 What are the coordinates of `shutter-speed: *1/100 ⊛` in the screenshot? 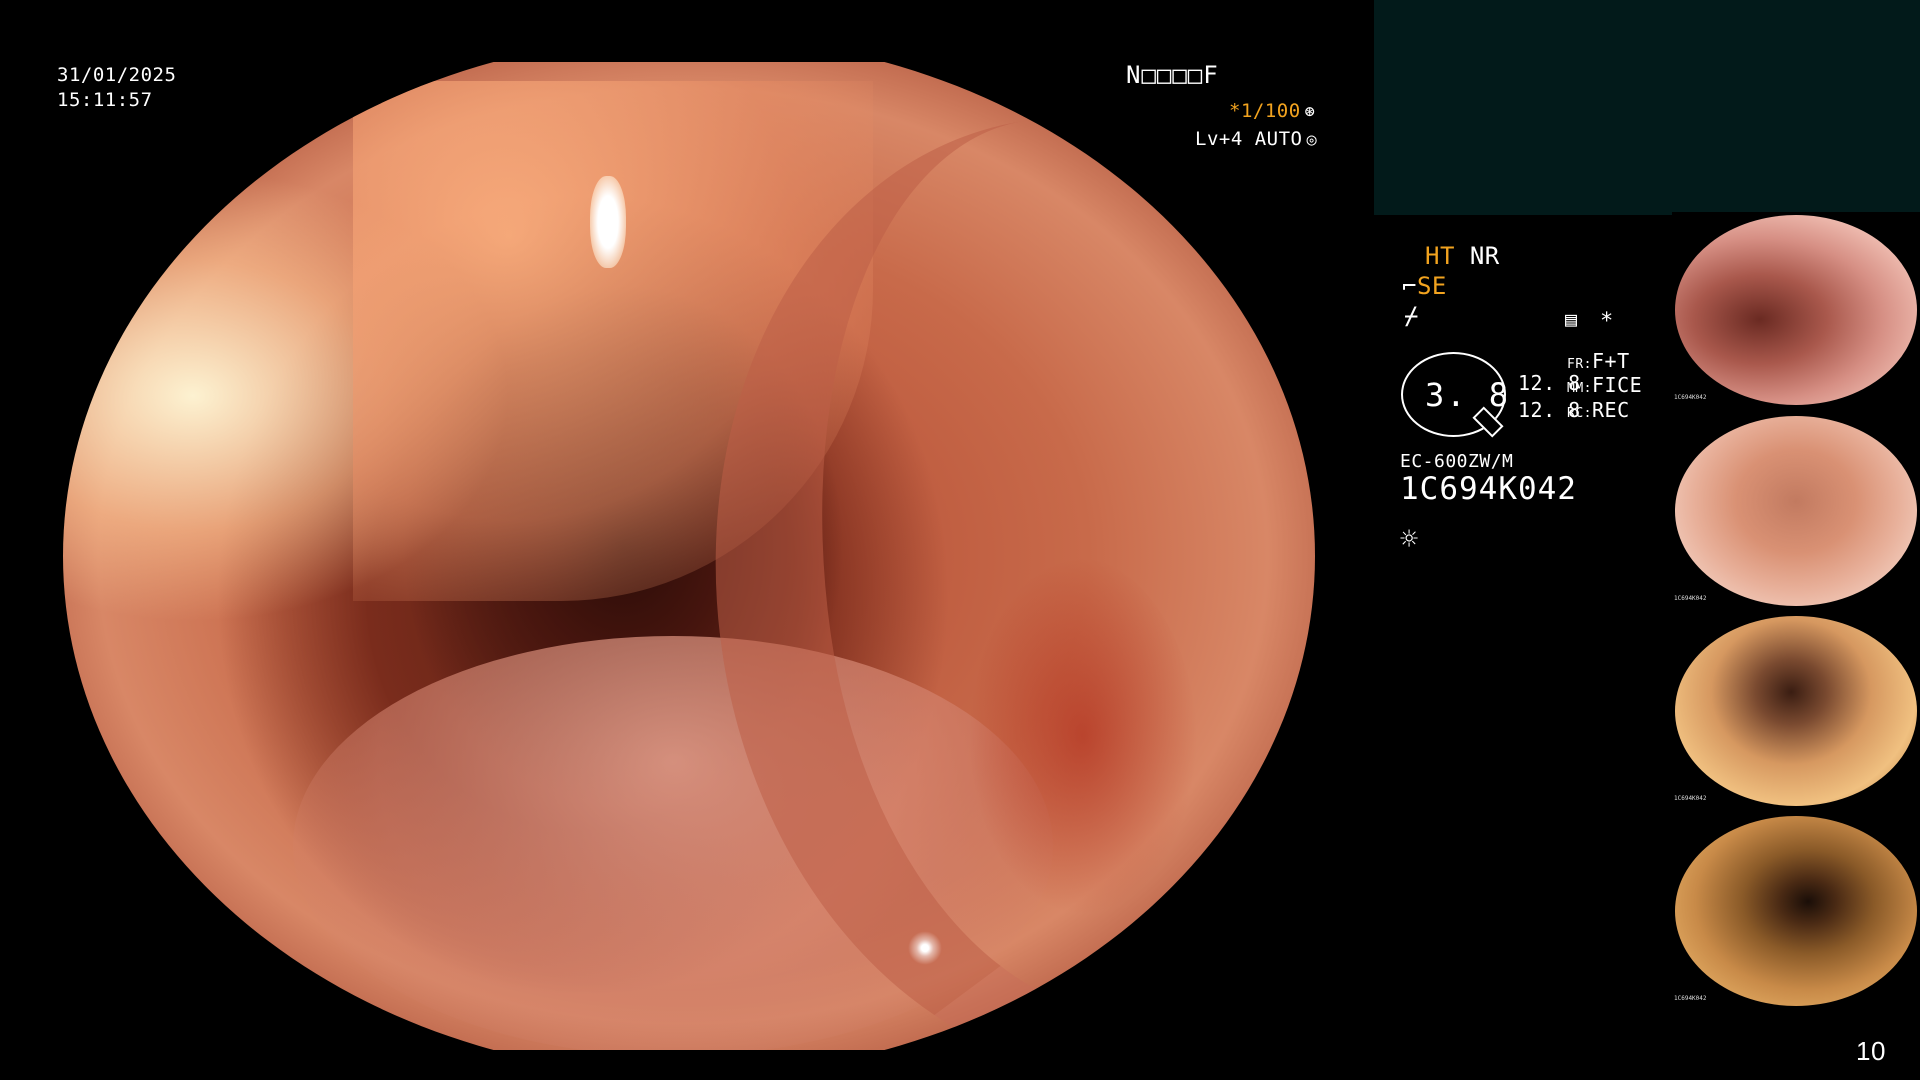 It's located at (1272, 112).